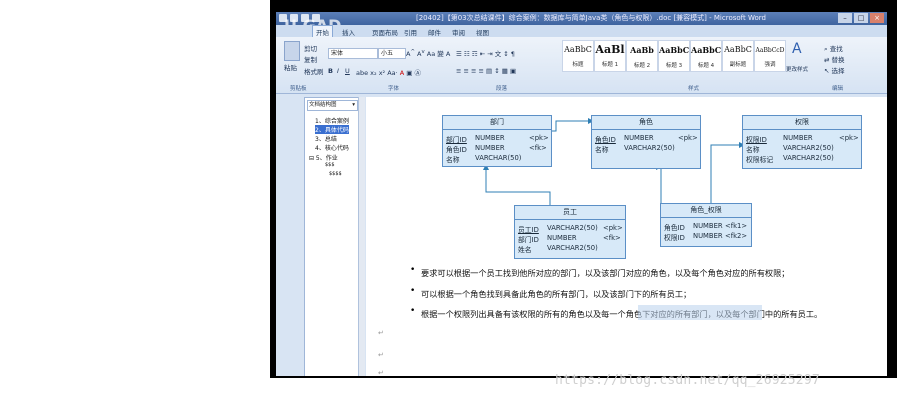 The width and height of the screenshot is (897, 403). I want to click on document-map-dropdown: 文档结构图 ▾, so click(332, 105).